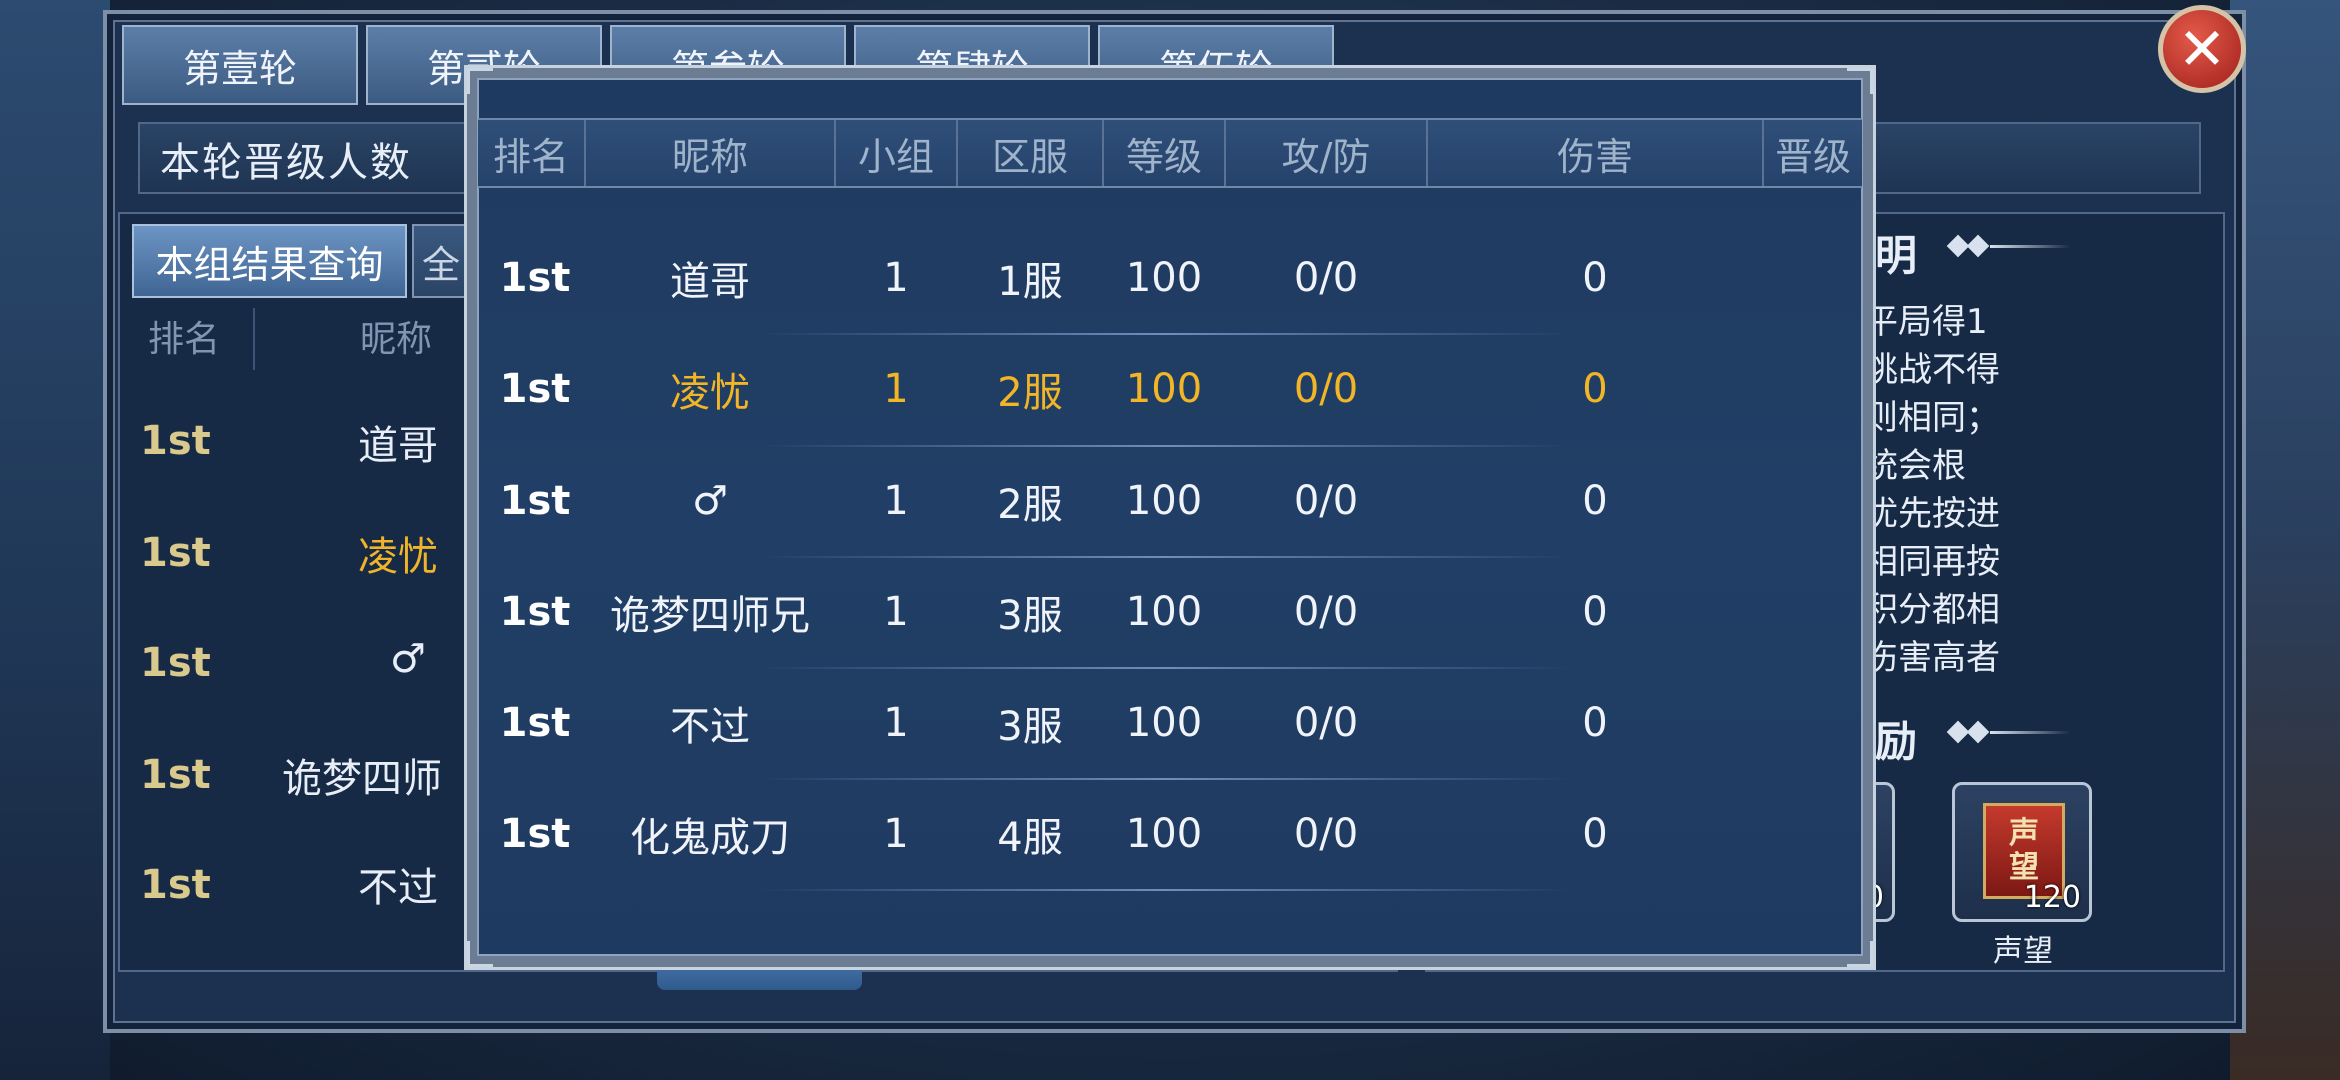  What do you see at coordinates (286, 163) in the screenshot?
I see `round-info-label: 本轮晋级人数` at bounding box center [286, 163].